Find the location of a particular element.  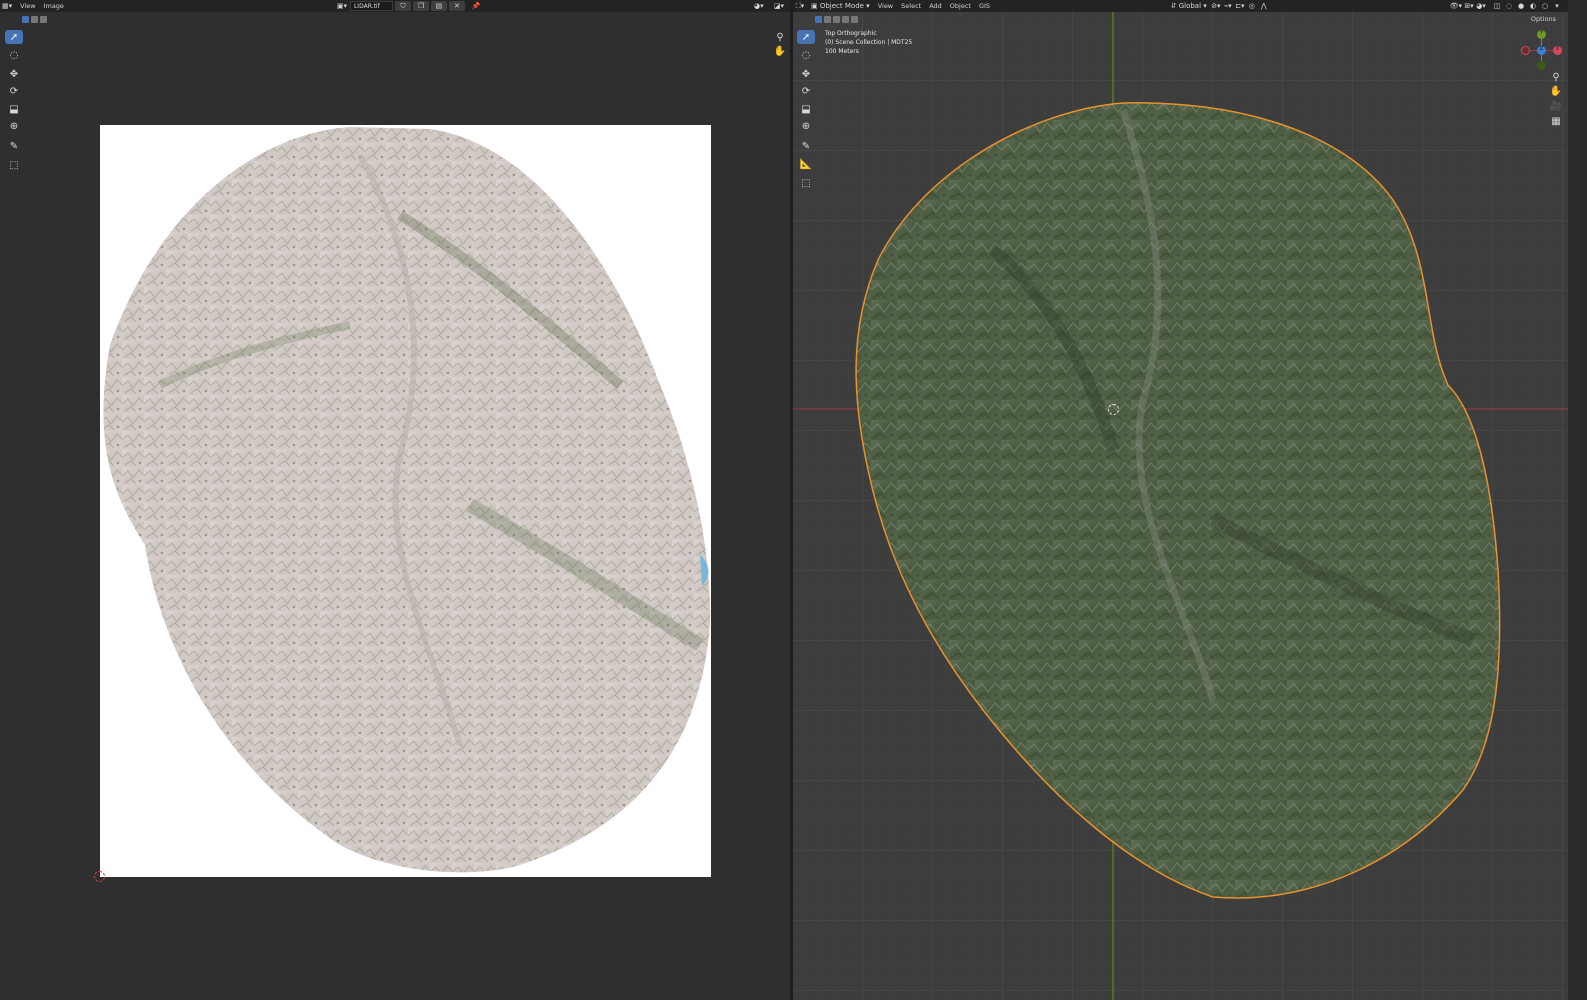

3d-cursor-icon is located at coordinates (1113, 409).